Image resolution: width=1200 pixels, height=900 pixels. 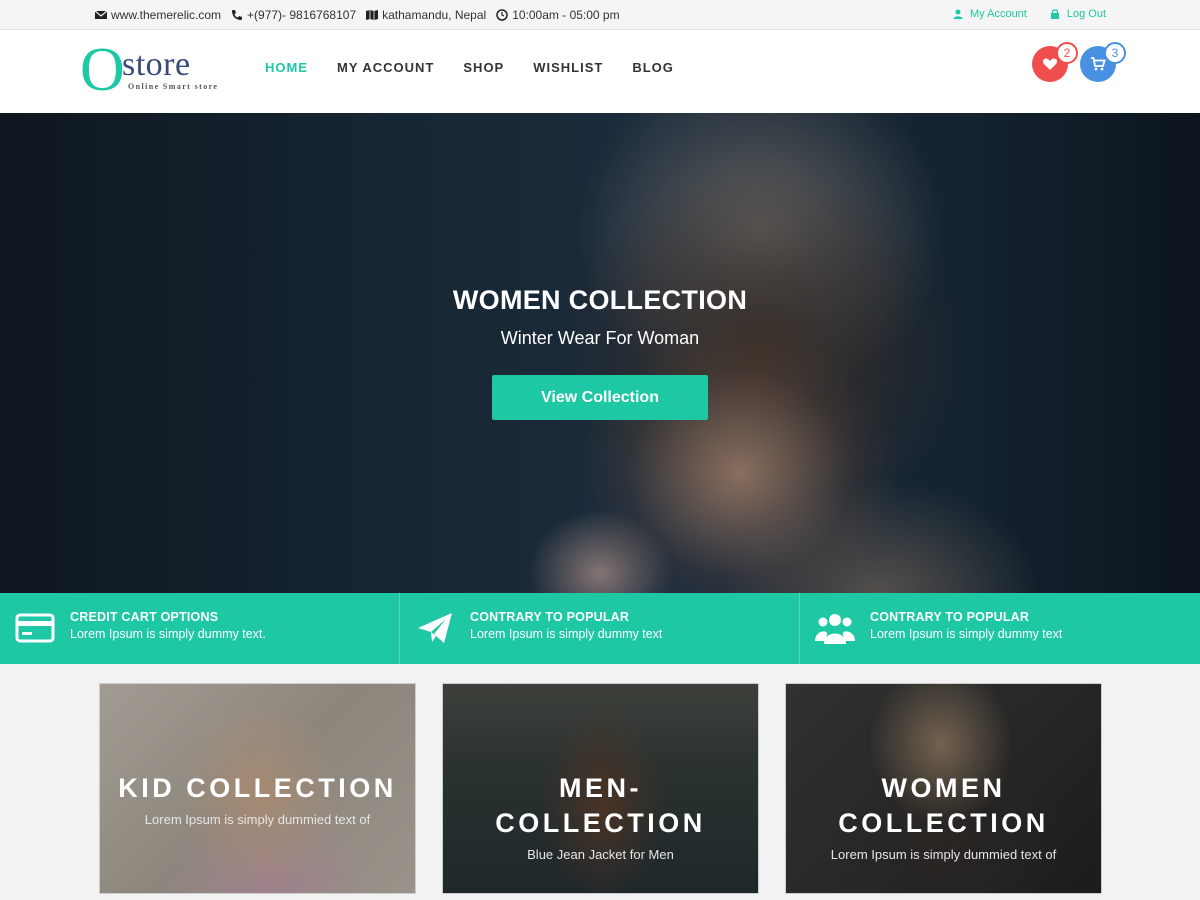 What do you see at coordinates (600, 338) in the screenshot?
I see `hero-subtitle: Winter Wear For Woman` at bounding box center [600, 338].